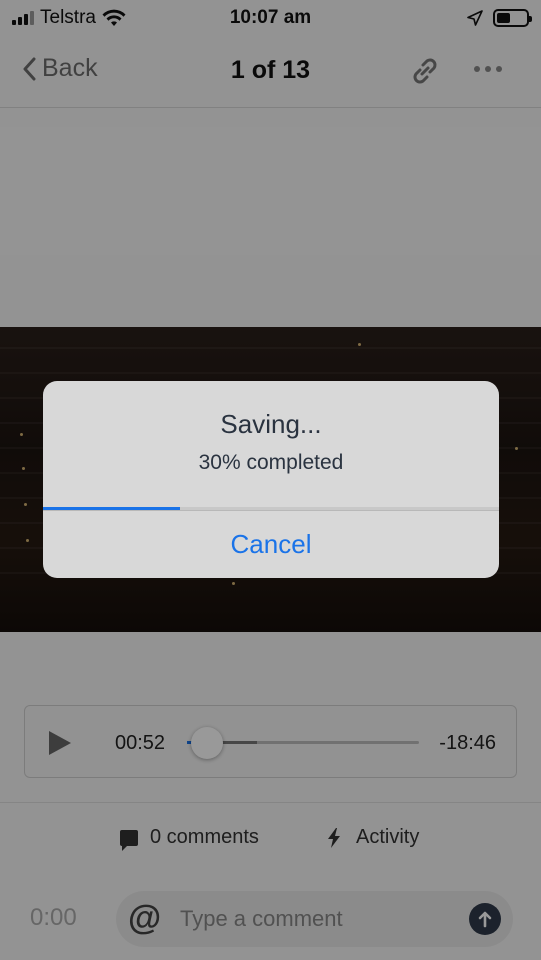 This screenshot has height=960, width=541. I want to click on dialog-message: 30% completed, so click(271, 462).